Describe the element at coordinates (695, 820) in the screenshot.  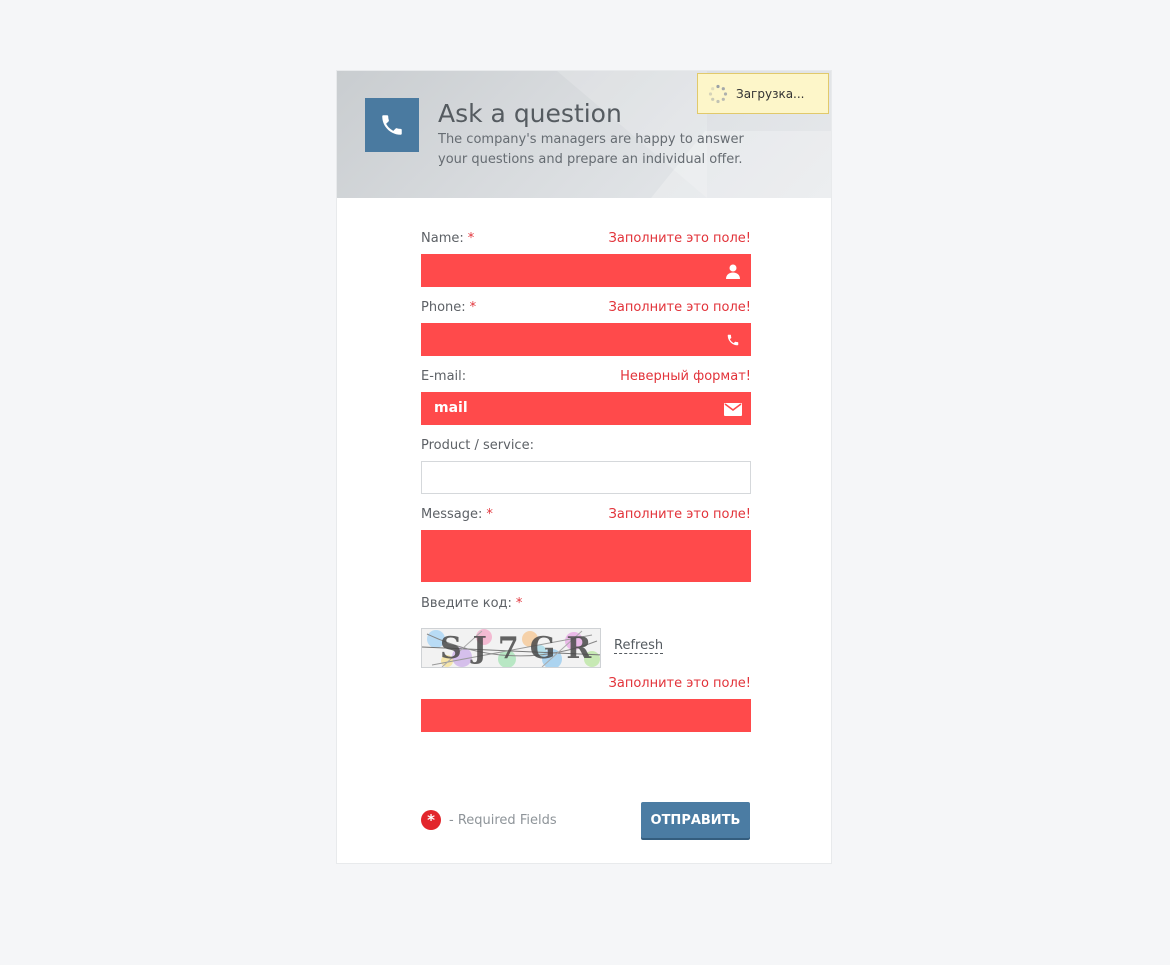
I see `submit-button: ОТПРАВИТЬ` at that location.